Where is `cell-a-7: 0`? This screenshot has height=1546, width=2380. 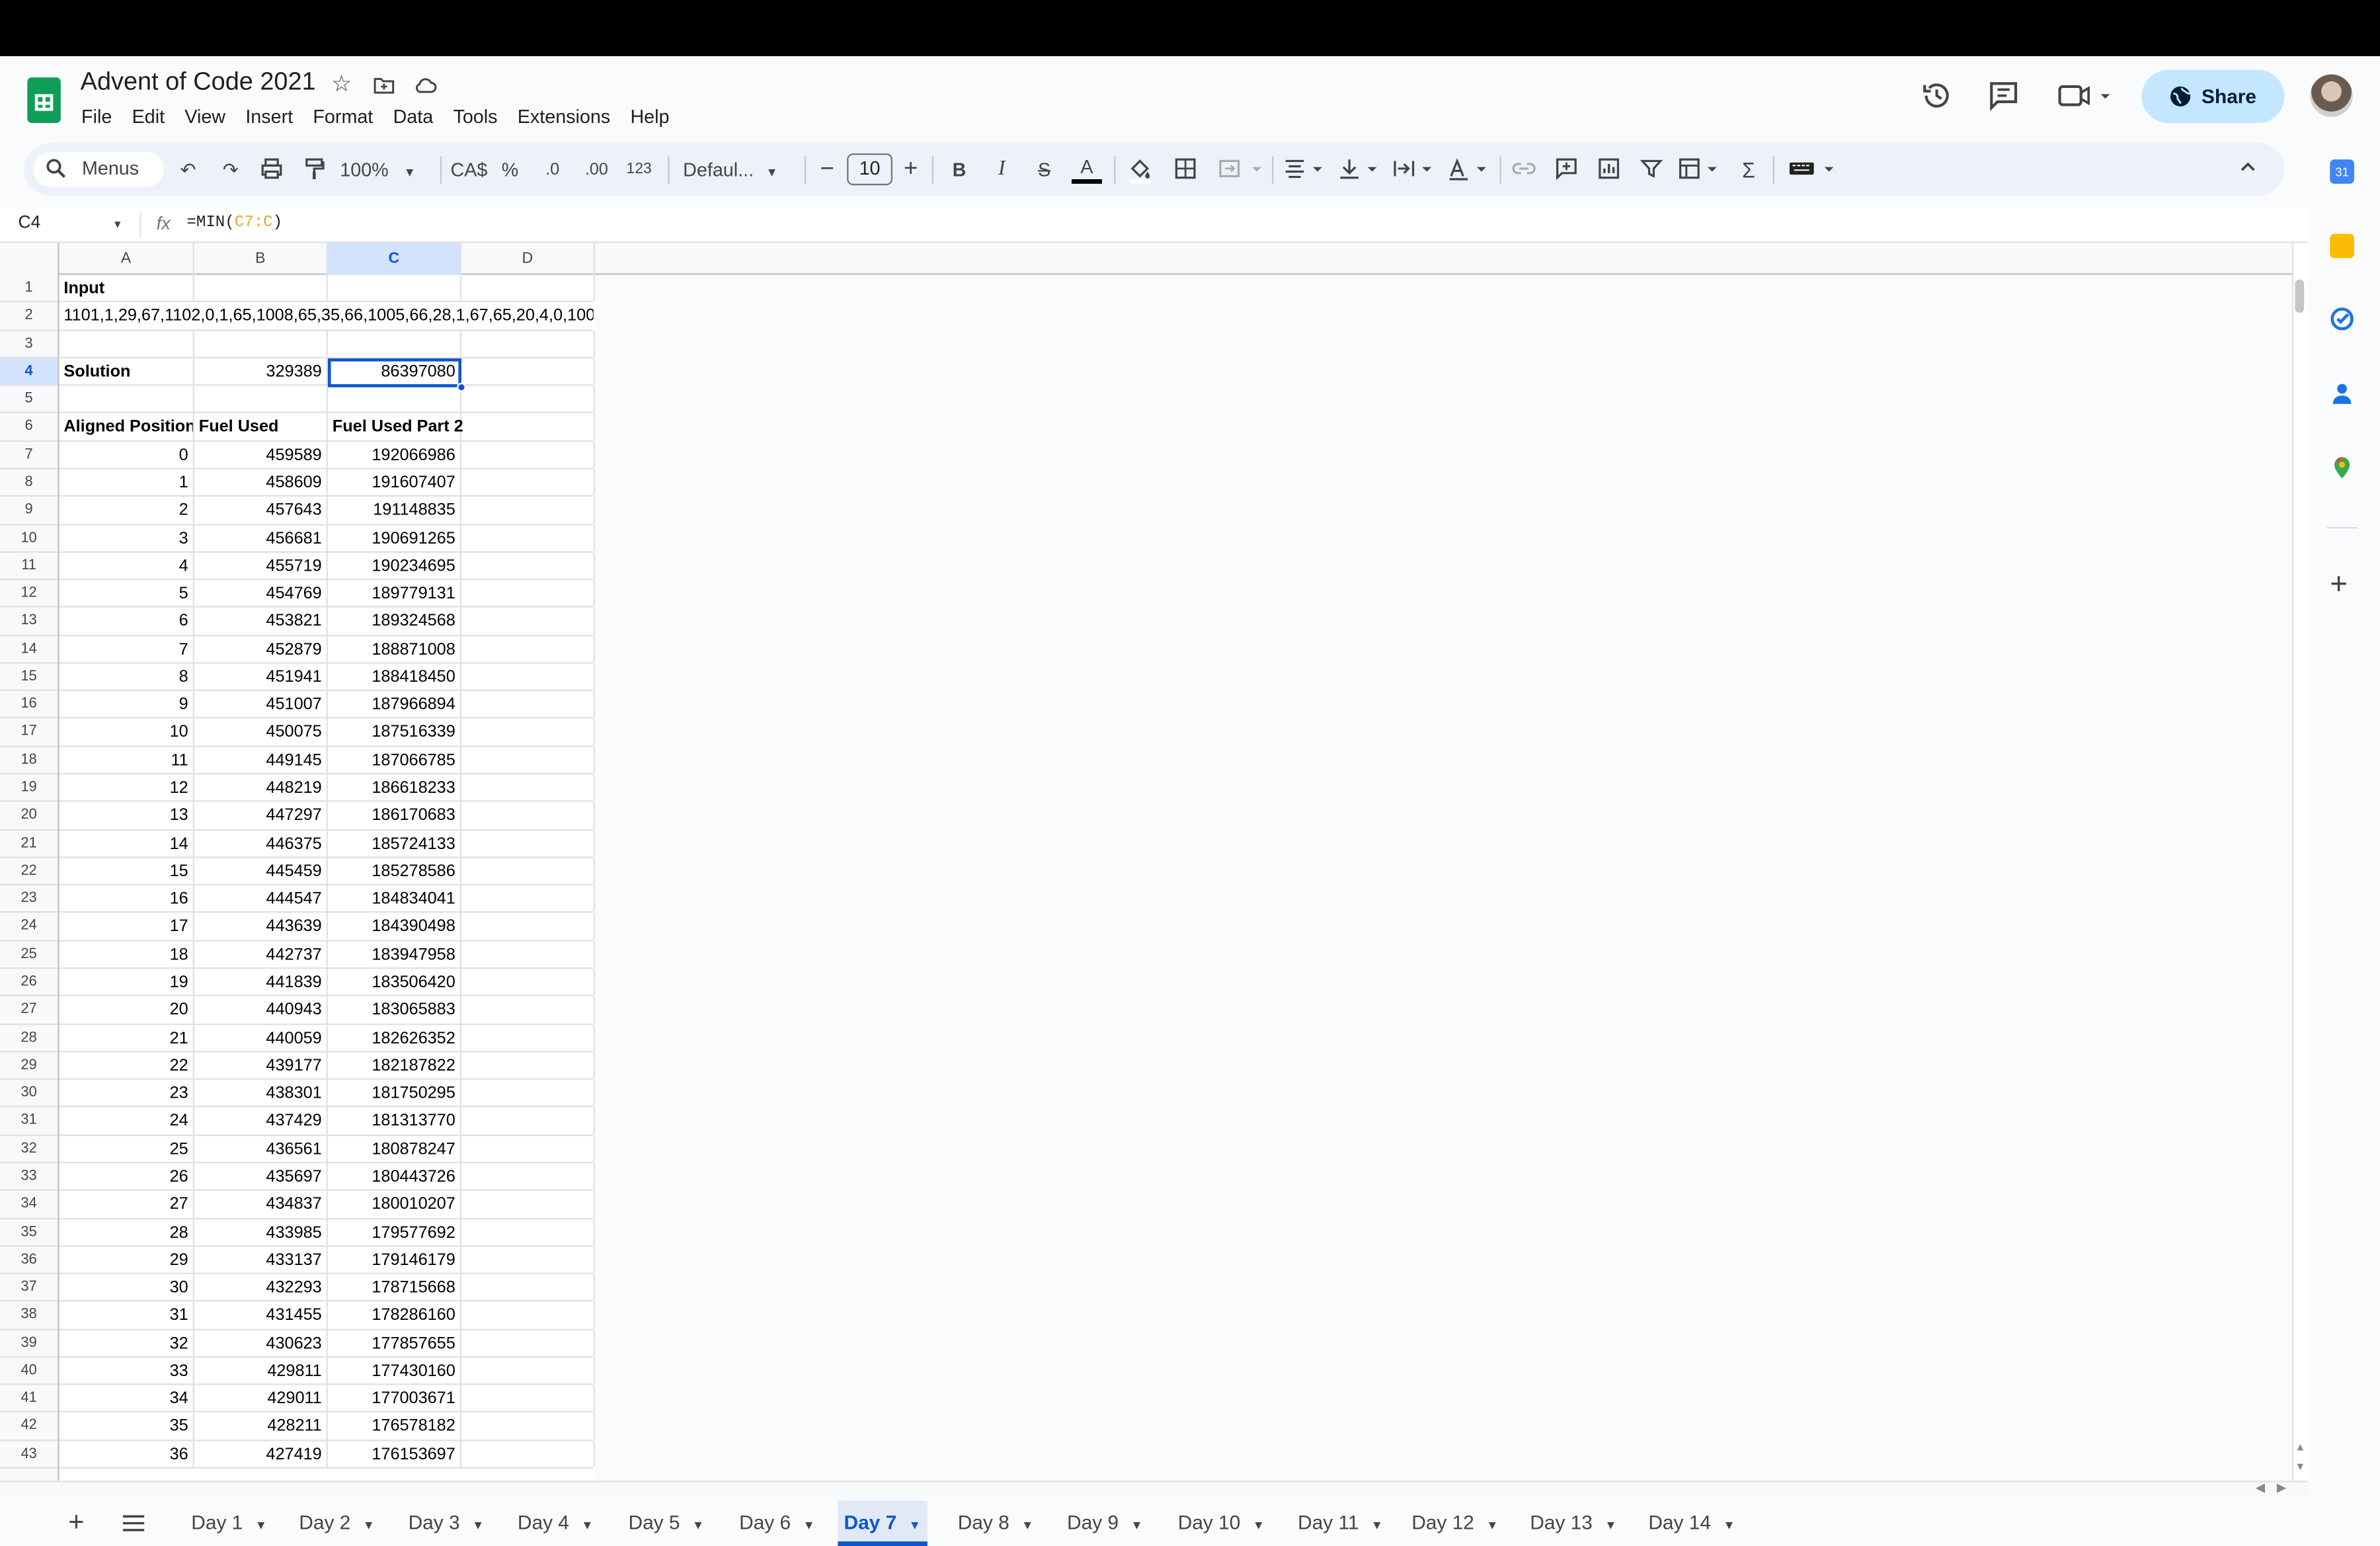
cell-a-7: 0 is located at coordinates (127, 454).